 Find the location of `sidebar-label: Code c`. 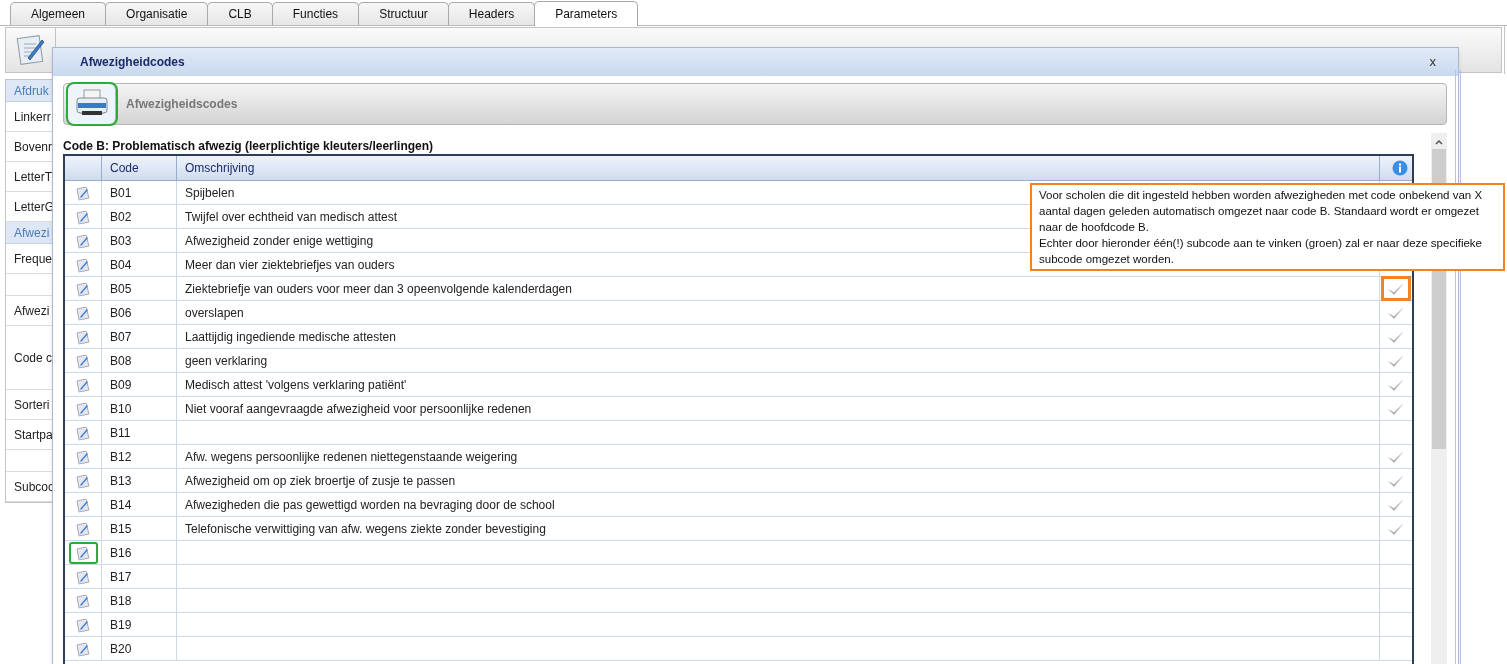

sidebar-label: Code c is located at coordinates (33, 358).